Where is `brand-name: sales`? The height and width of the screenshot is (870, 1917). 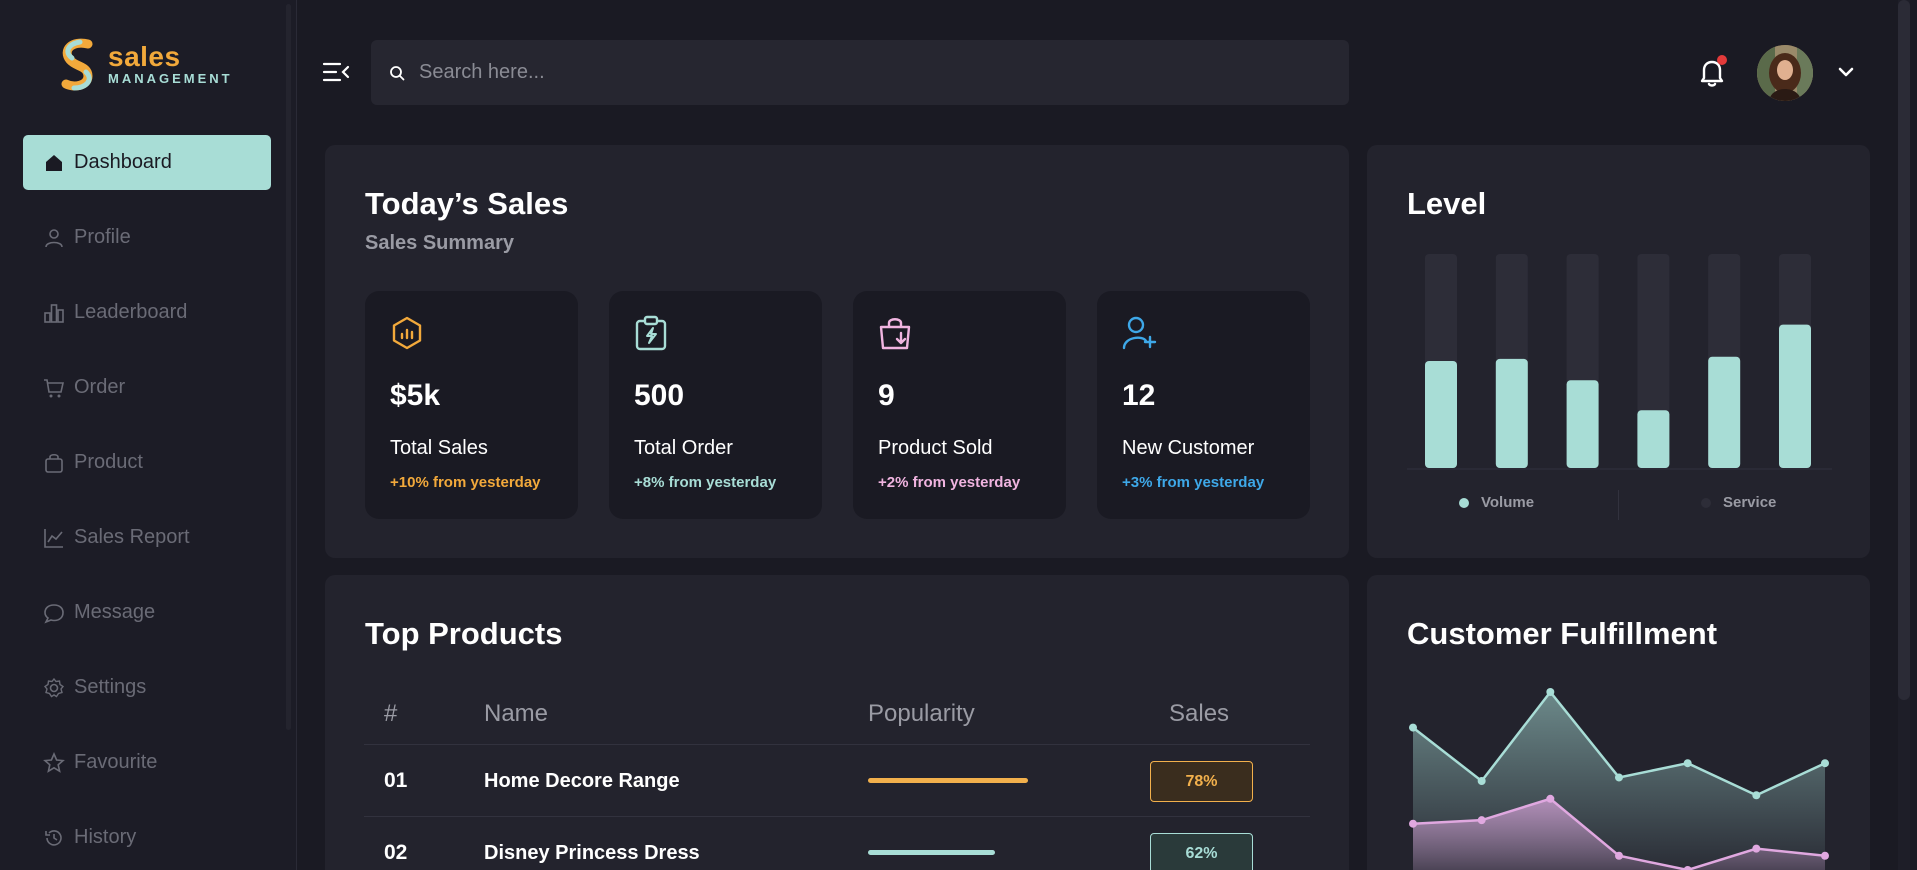
brand-name: sales is located at coordinates (144, 56).